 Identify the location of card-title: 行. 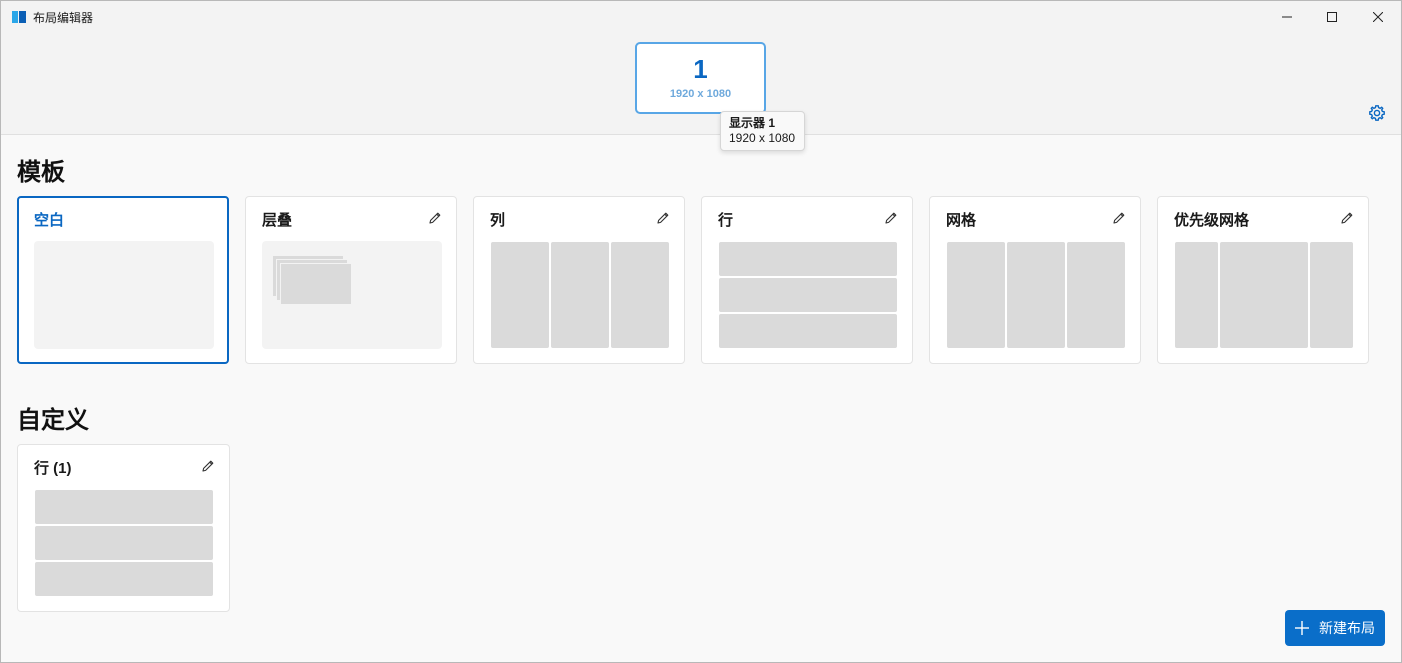
(726, 220).